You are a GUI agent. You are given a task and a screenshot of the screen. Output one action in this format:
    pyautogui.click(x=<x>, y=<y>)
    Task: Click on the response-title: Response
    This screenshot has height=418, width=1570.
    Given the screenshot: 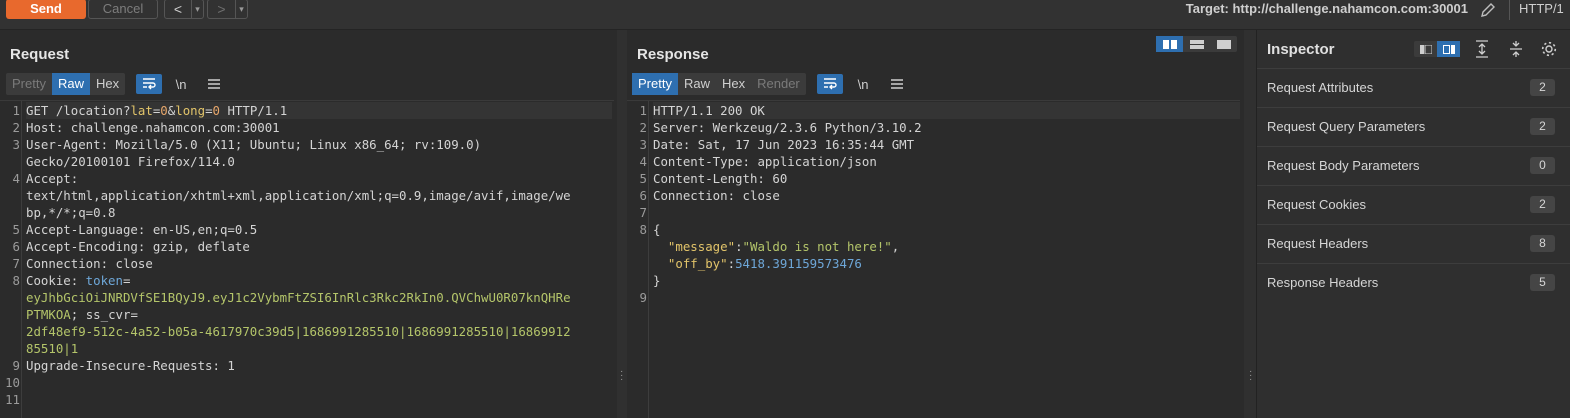 What is the action you would take?
    pyautogui.click(x=673, y=54)
    